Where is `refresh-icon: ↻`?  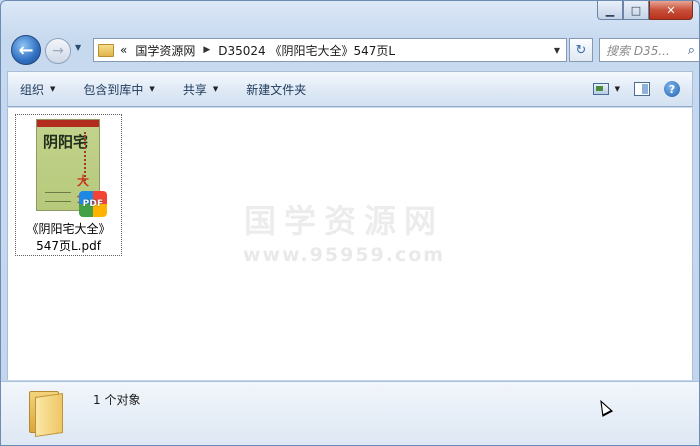
refresh-icon: ↻ is located at coordinates (581, 50).